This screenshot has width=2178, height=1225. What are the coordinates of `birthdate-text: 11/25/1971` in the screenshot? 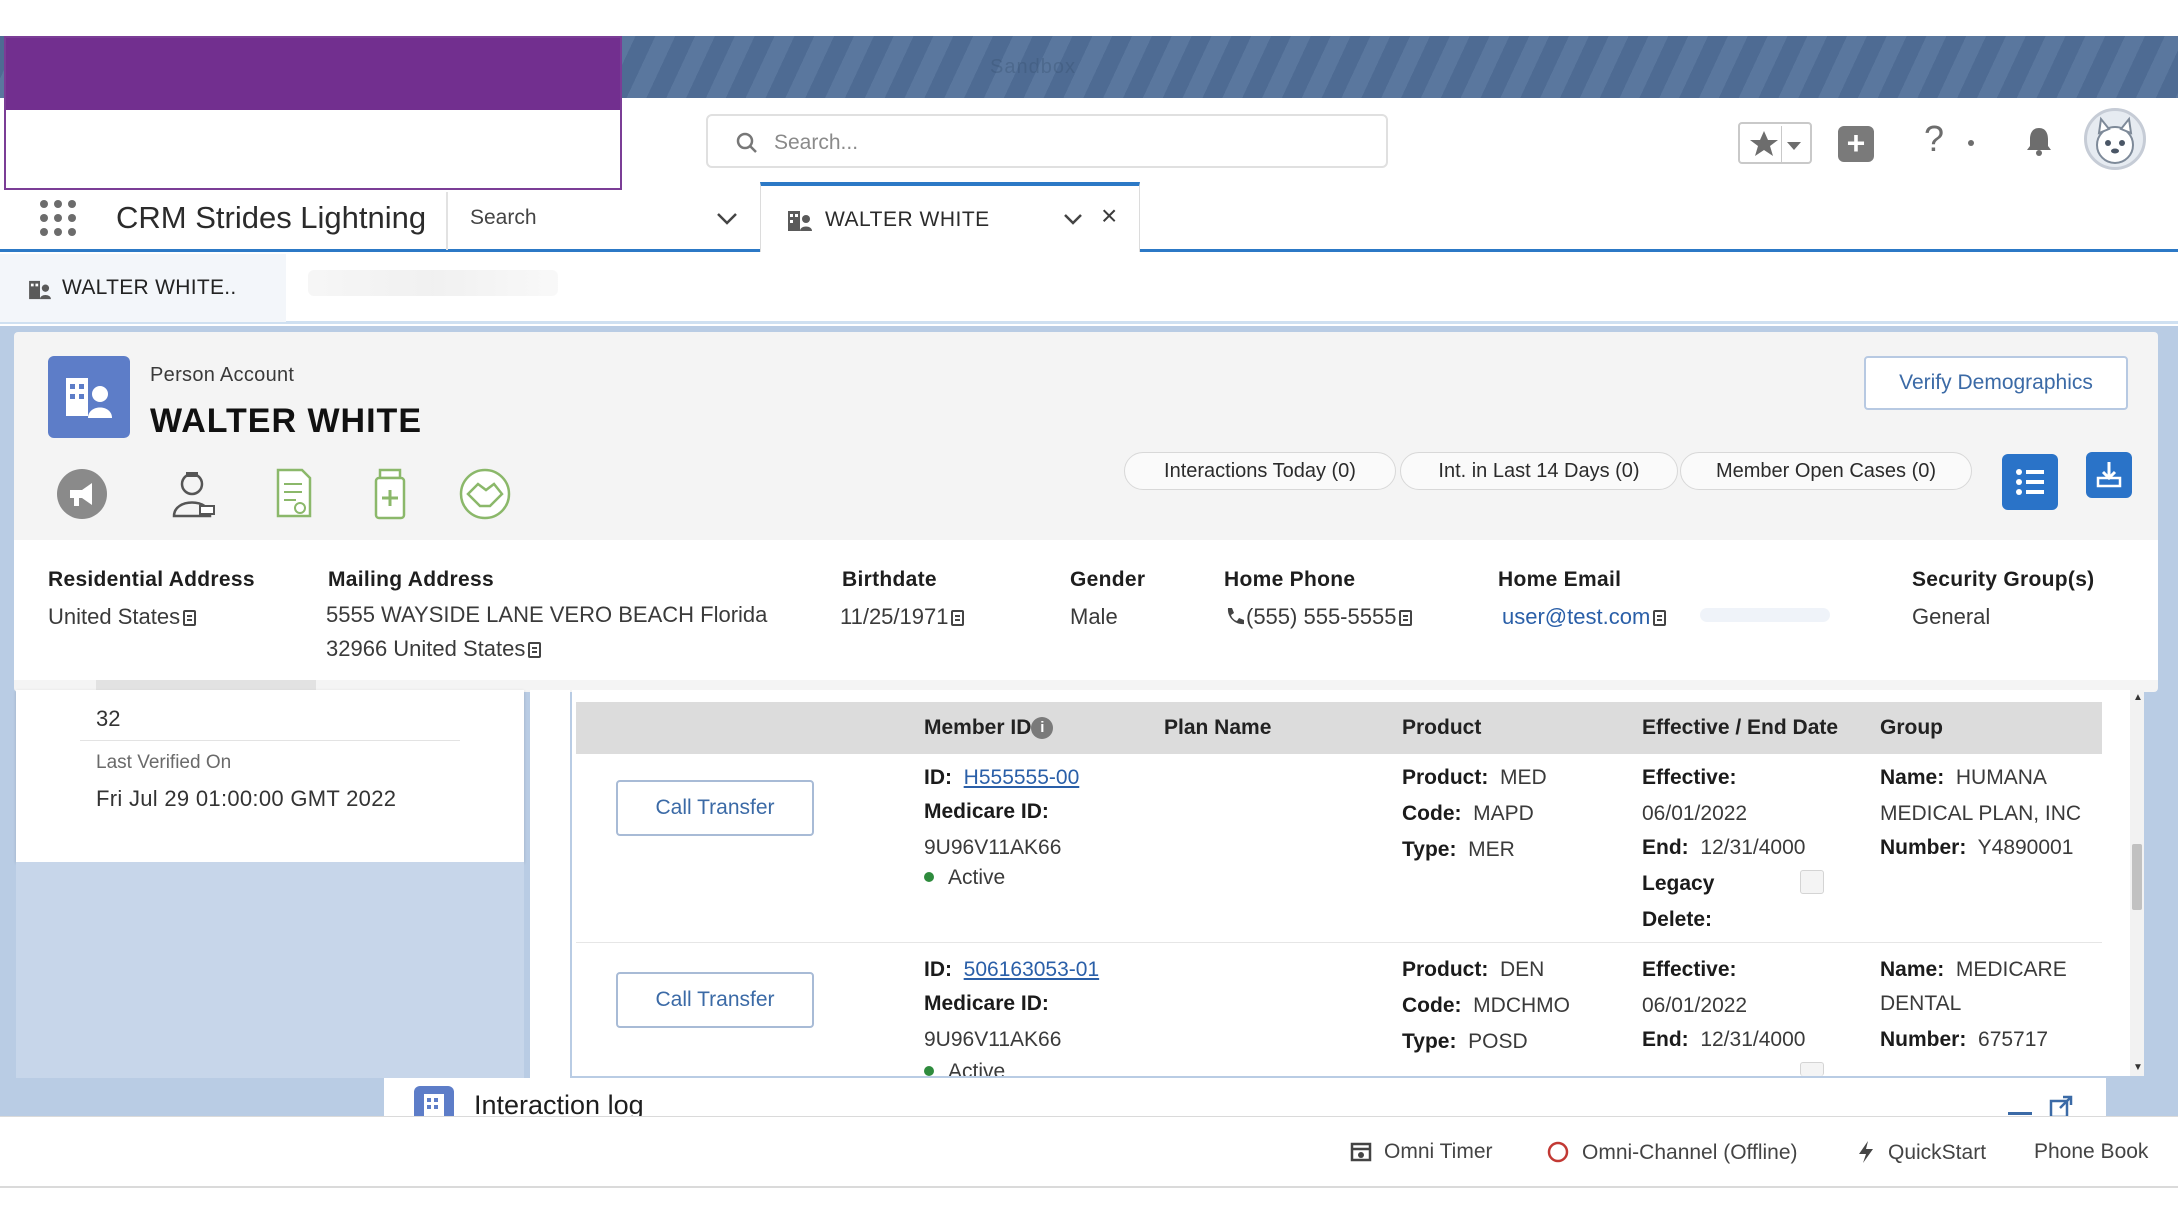 It's located at (894, 616).